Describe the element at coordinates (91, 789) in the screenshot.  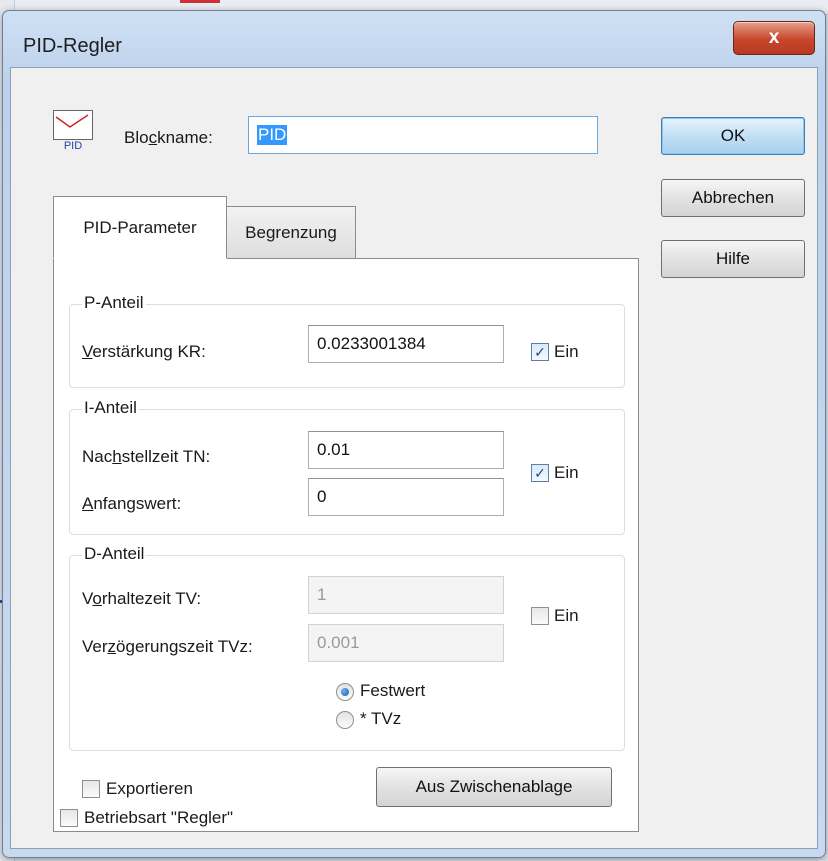
I see `export-checkbox` at that location.